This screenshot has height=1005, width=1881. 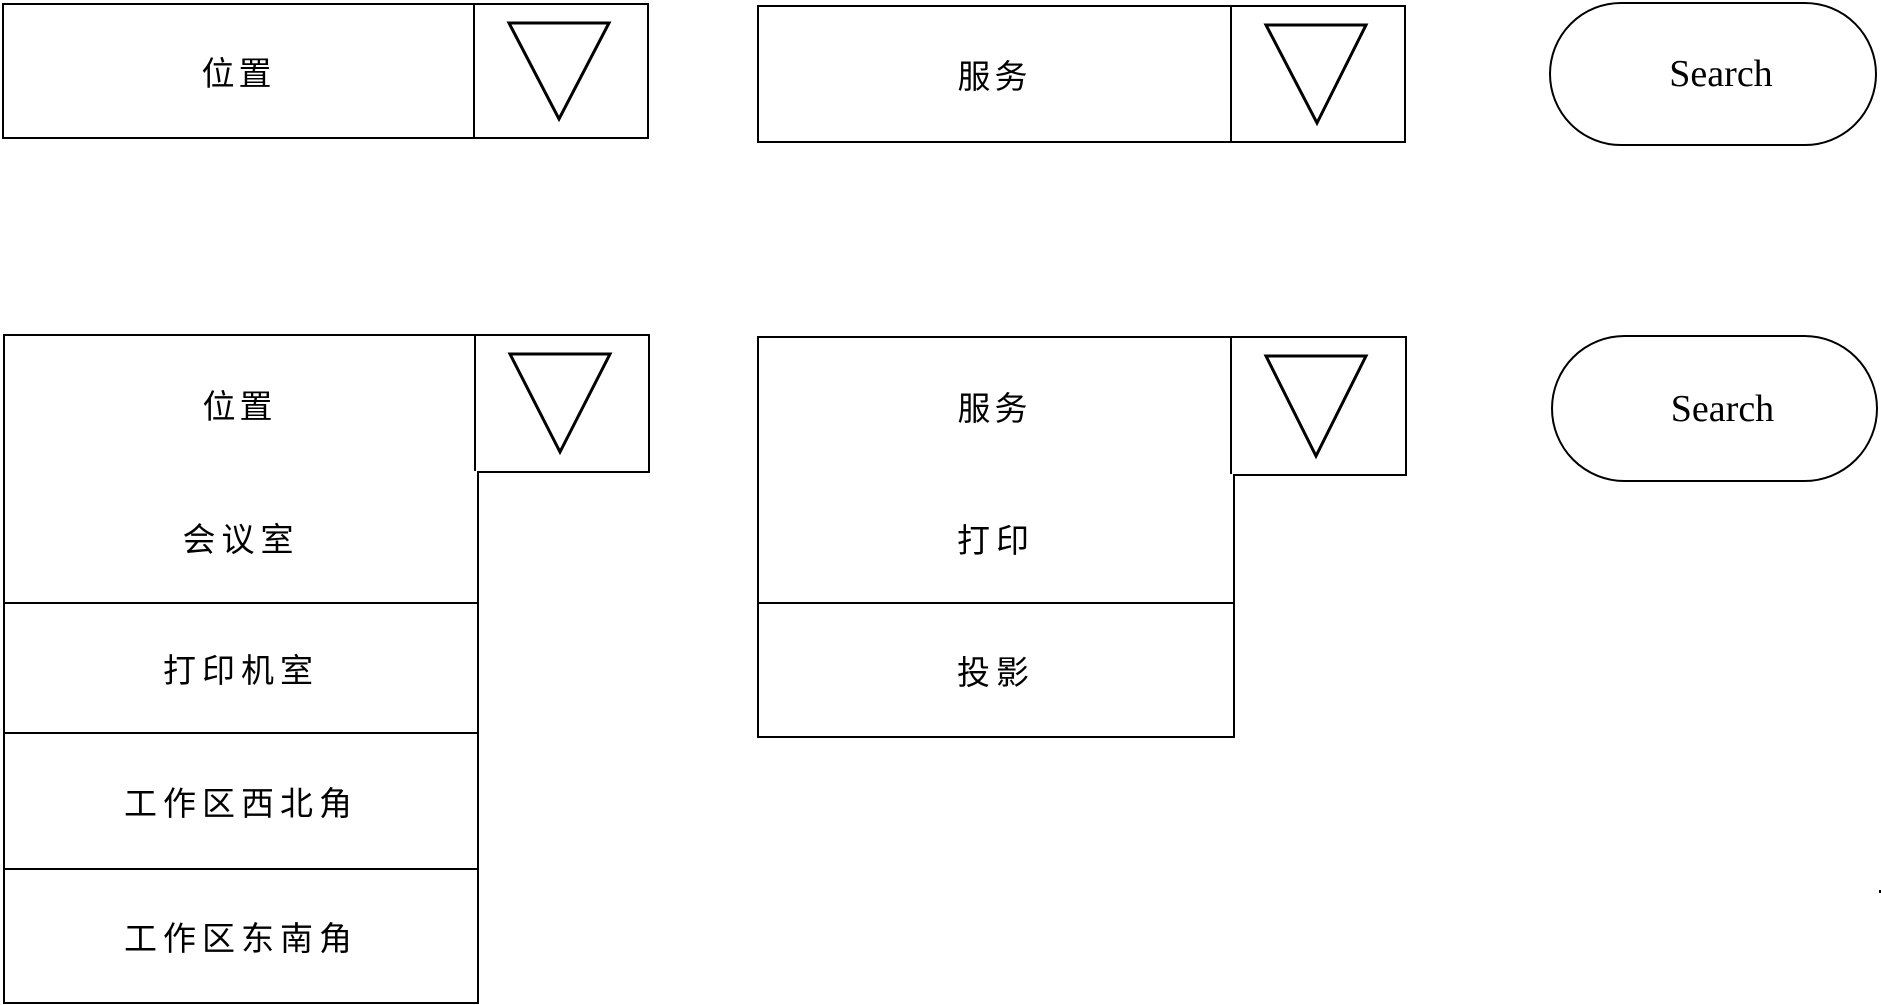 I want to click on service-select-collapsed: 服务, so click(x=1081, y=74).